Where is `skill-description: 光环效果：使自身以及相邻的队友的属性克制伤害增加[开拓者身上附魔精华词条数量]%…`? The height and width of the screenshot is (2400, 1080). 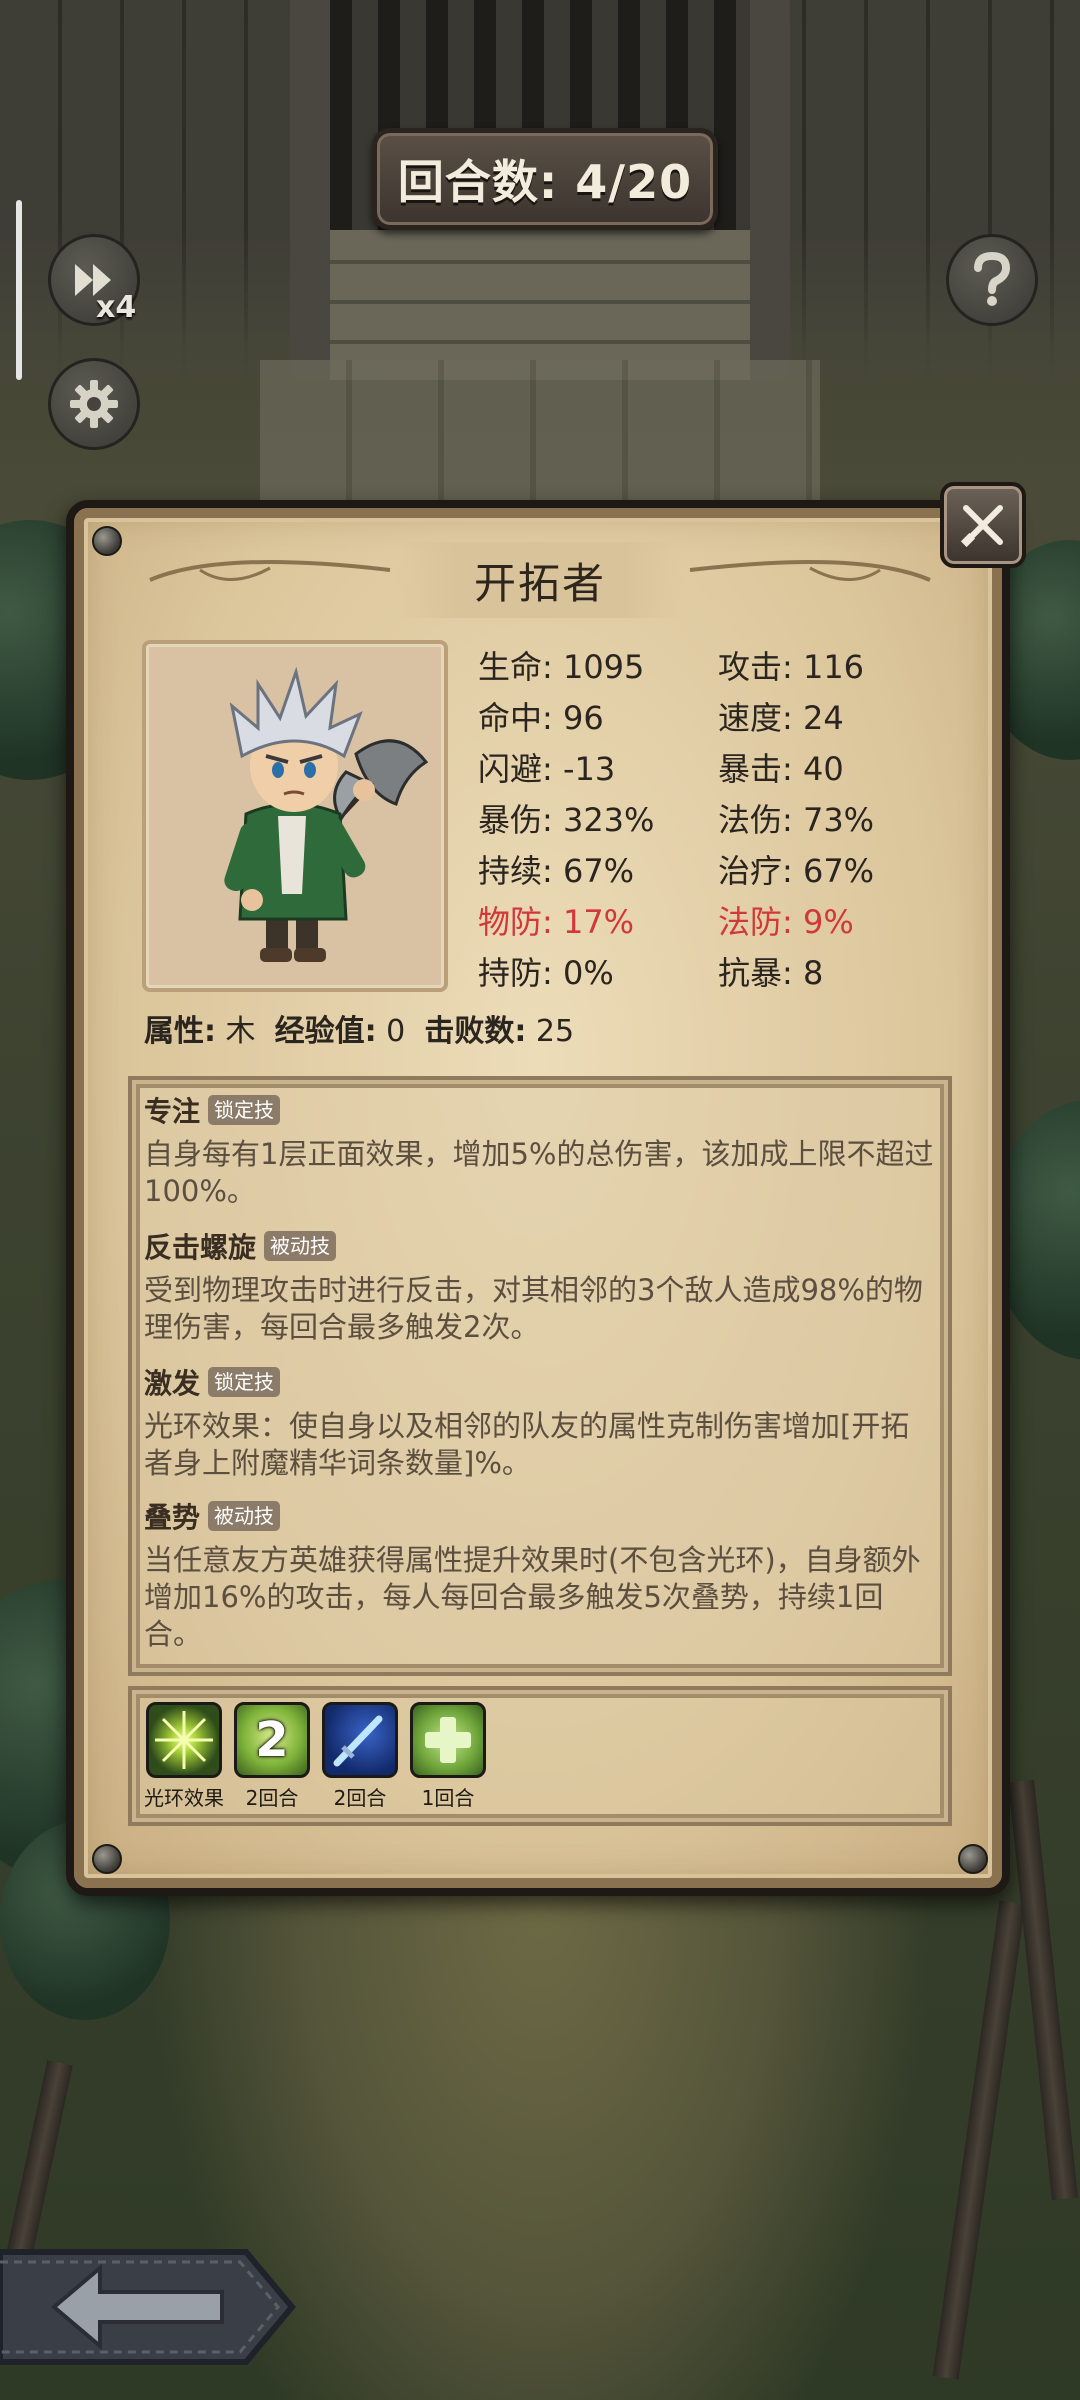
skill-description: 光环效果：使自身以及相邻的队友的属性克制伤害增加[开拓者身上附魔精华词条数量]%… is located at coordinates (527, 1444).